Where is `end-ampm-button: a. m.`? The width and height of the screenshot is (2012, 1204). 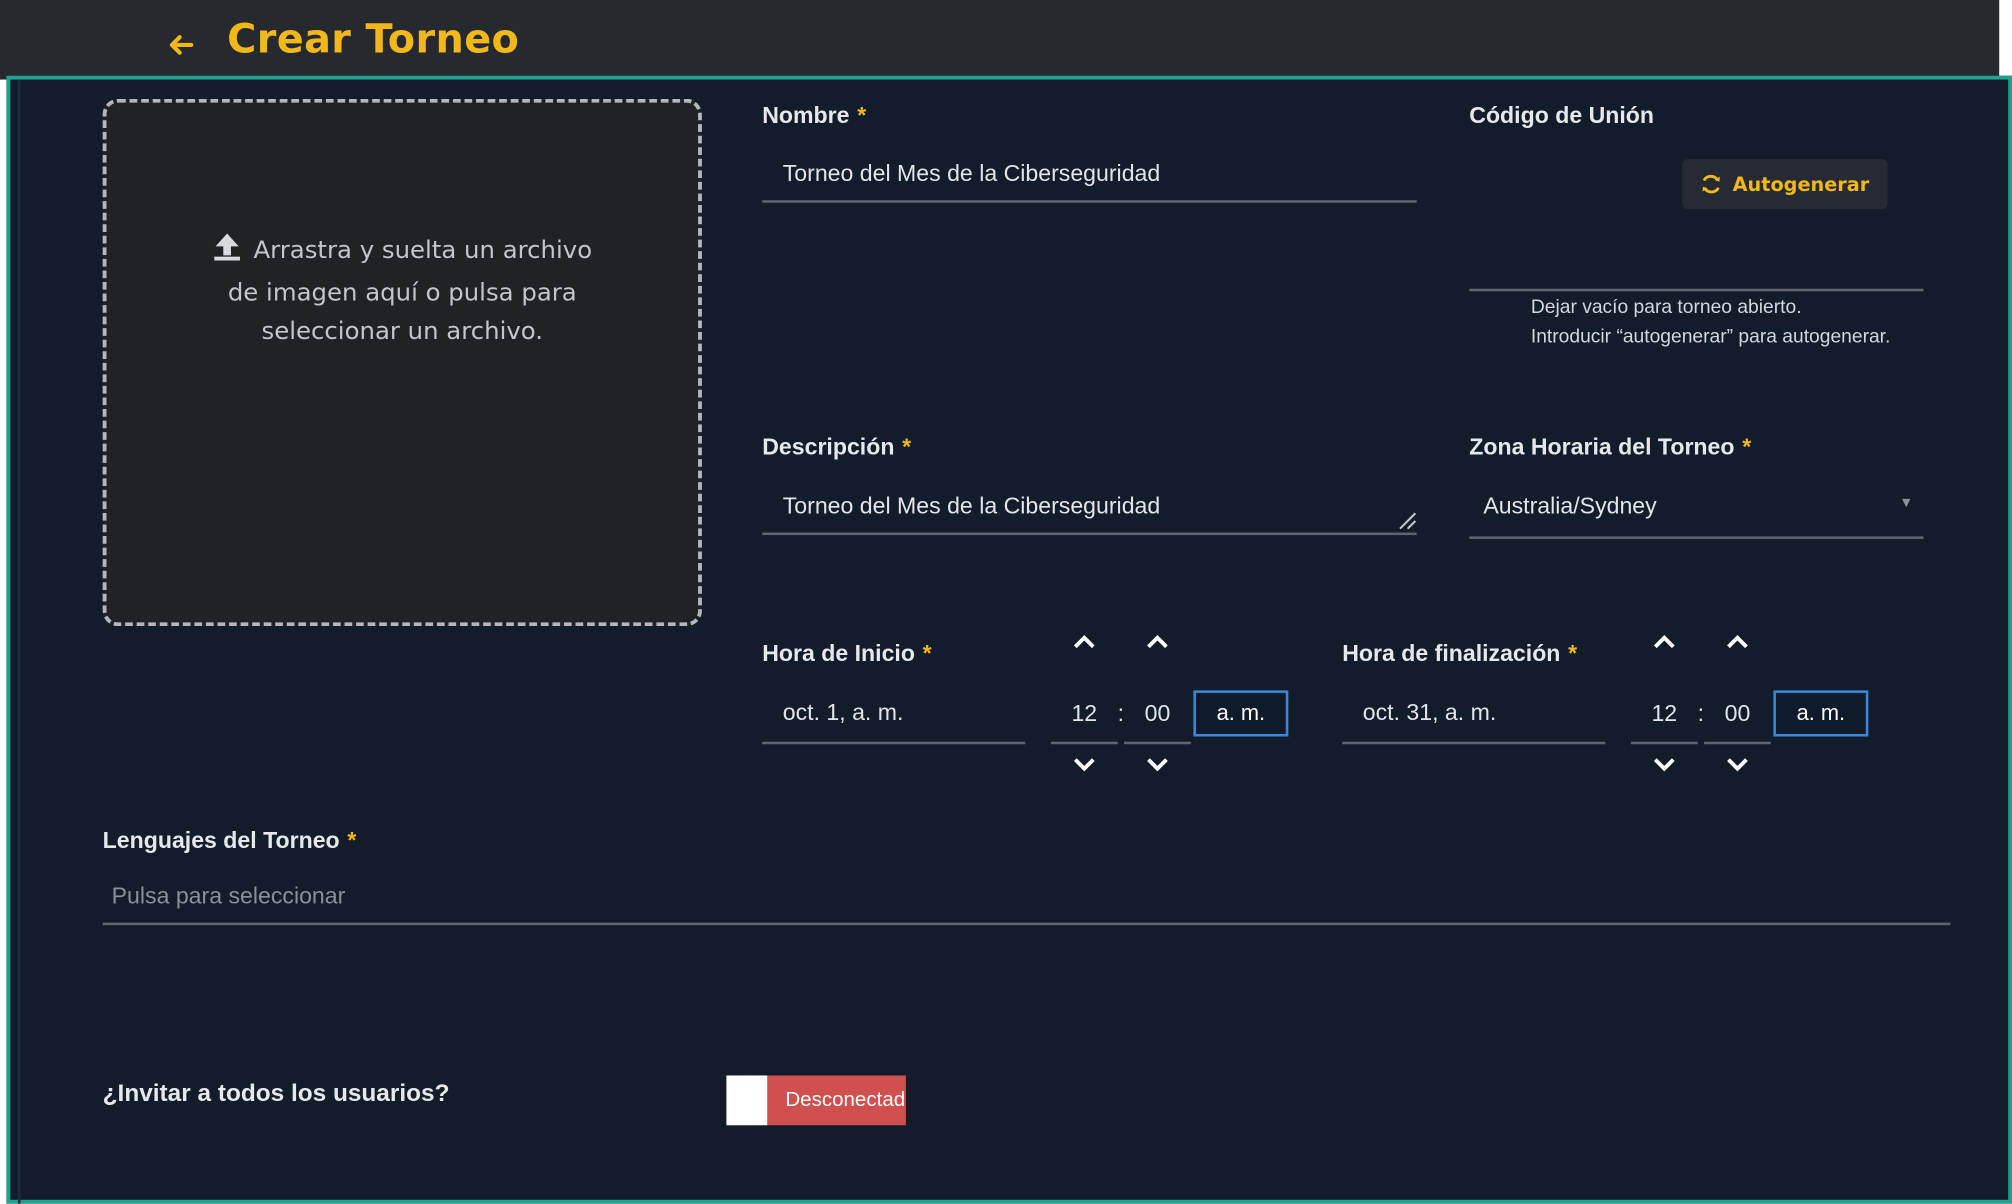
end-ampm-button: a. m. is located at coordinates (1821, 713).